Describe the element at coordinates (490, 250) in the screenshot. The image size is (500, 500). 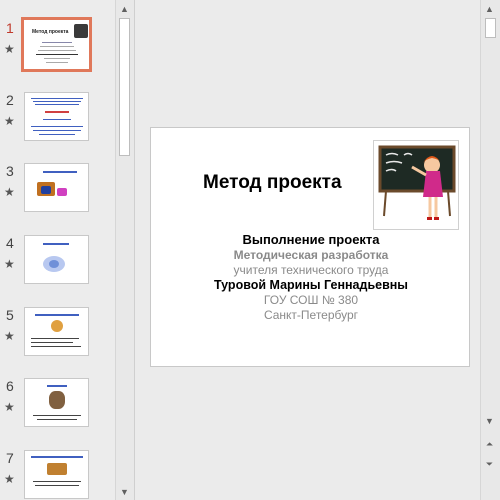
I see `slide-scrollbar: ▲ ▼ ⏶ ⏷` at that location.